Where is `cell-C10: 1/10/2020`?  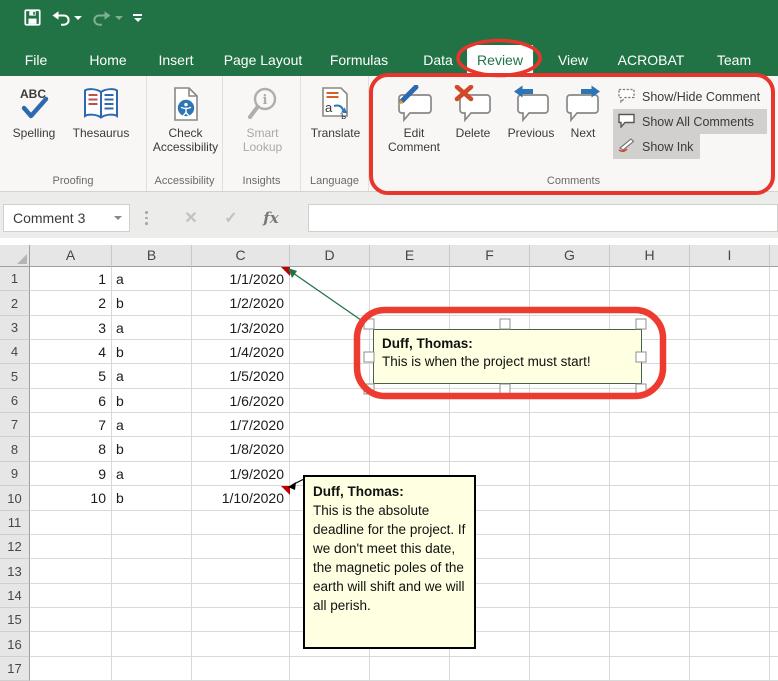
cell-C10: 1/10/2020 is located at coordinates (241, 498).